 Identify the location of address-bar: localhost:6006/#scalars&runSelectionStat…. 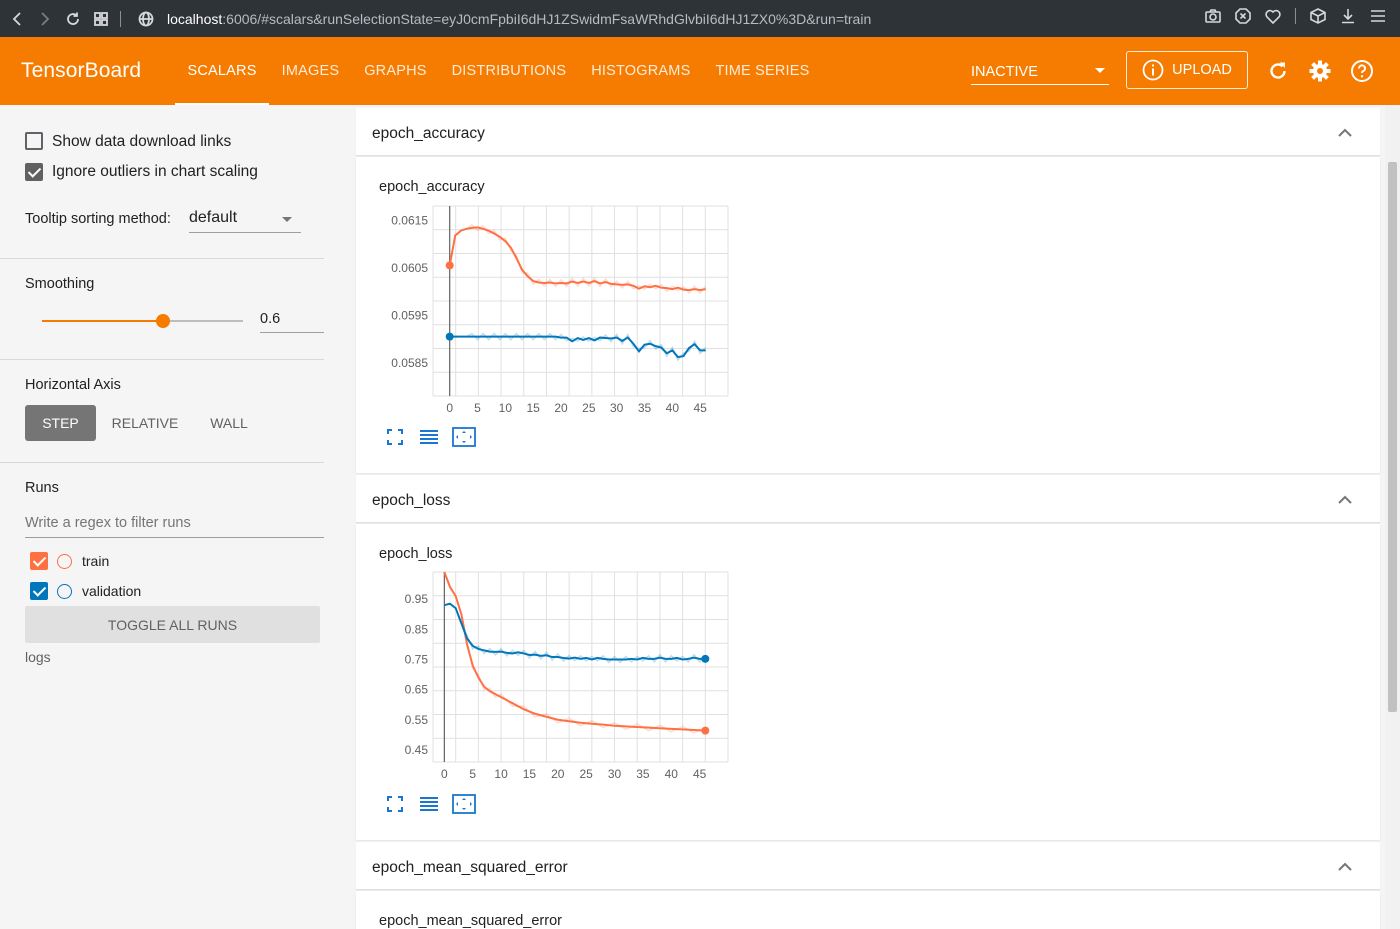
(519, 19).